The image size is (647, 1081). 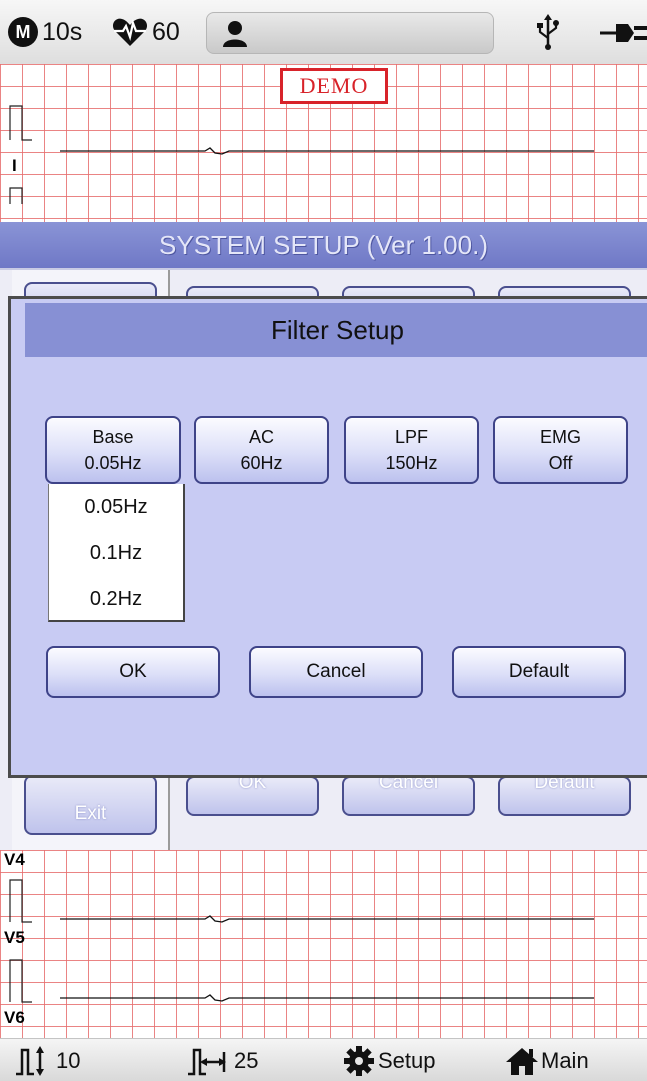 I want to click on emg-filter-value: Off, so click(x=560, y=463).